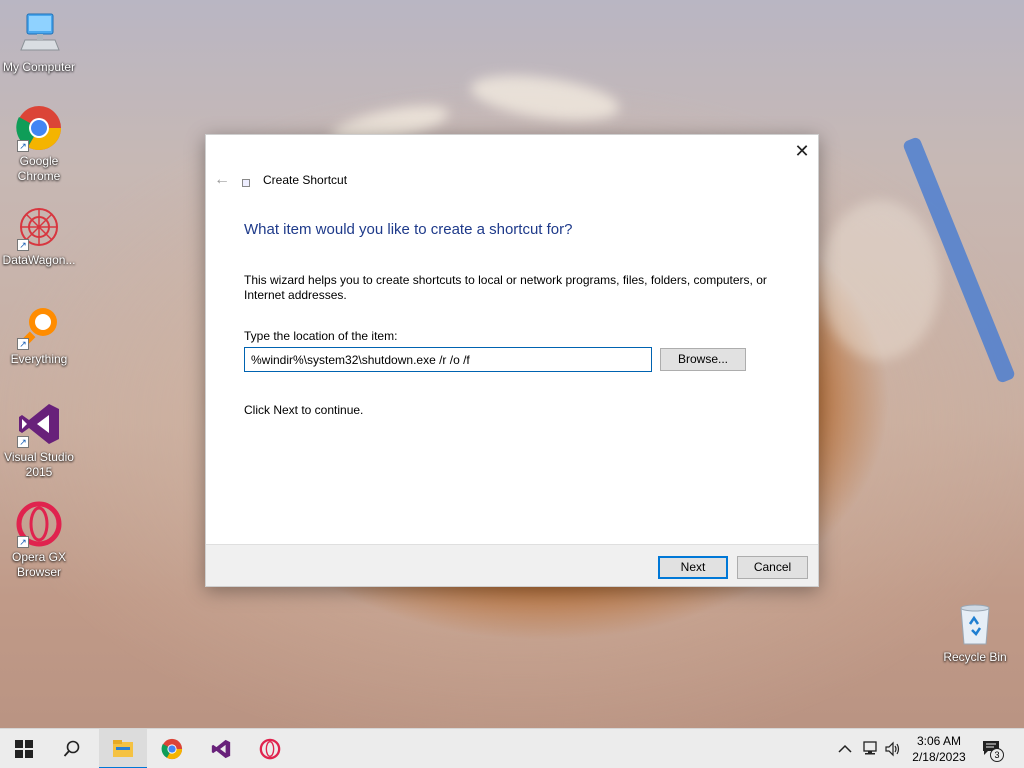 Image resolution: width=1024 pixels, height=768 pixels. What do you see at coordinates (448, 359) in the screenshot?
I see `location-input` at bounding box center [448, 359].